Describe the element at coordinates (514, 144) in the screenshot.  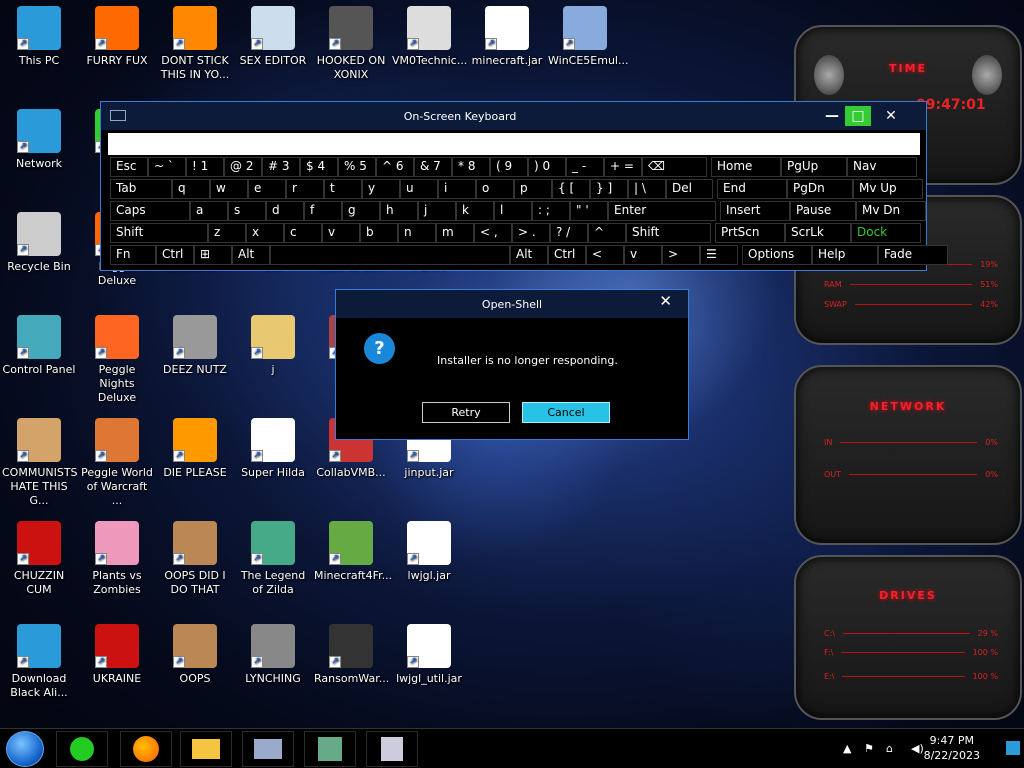
I see `osk-text-input` at that location.